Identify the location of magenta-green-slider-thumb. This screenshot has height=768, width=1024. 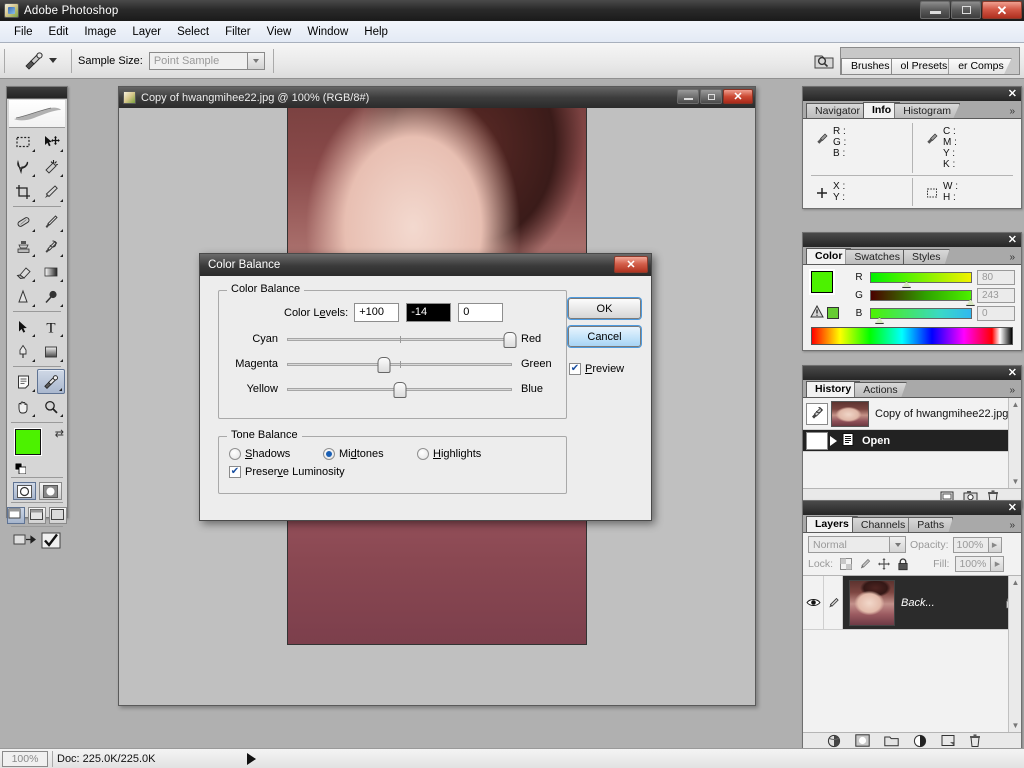
(384, 365).